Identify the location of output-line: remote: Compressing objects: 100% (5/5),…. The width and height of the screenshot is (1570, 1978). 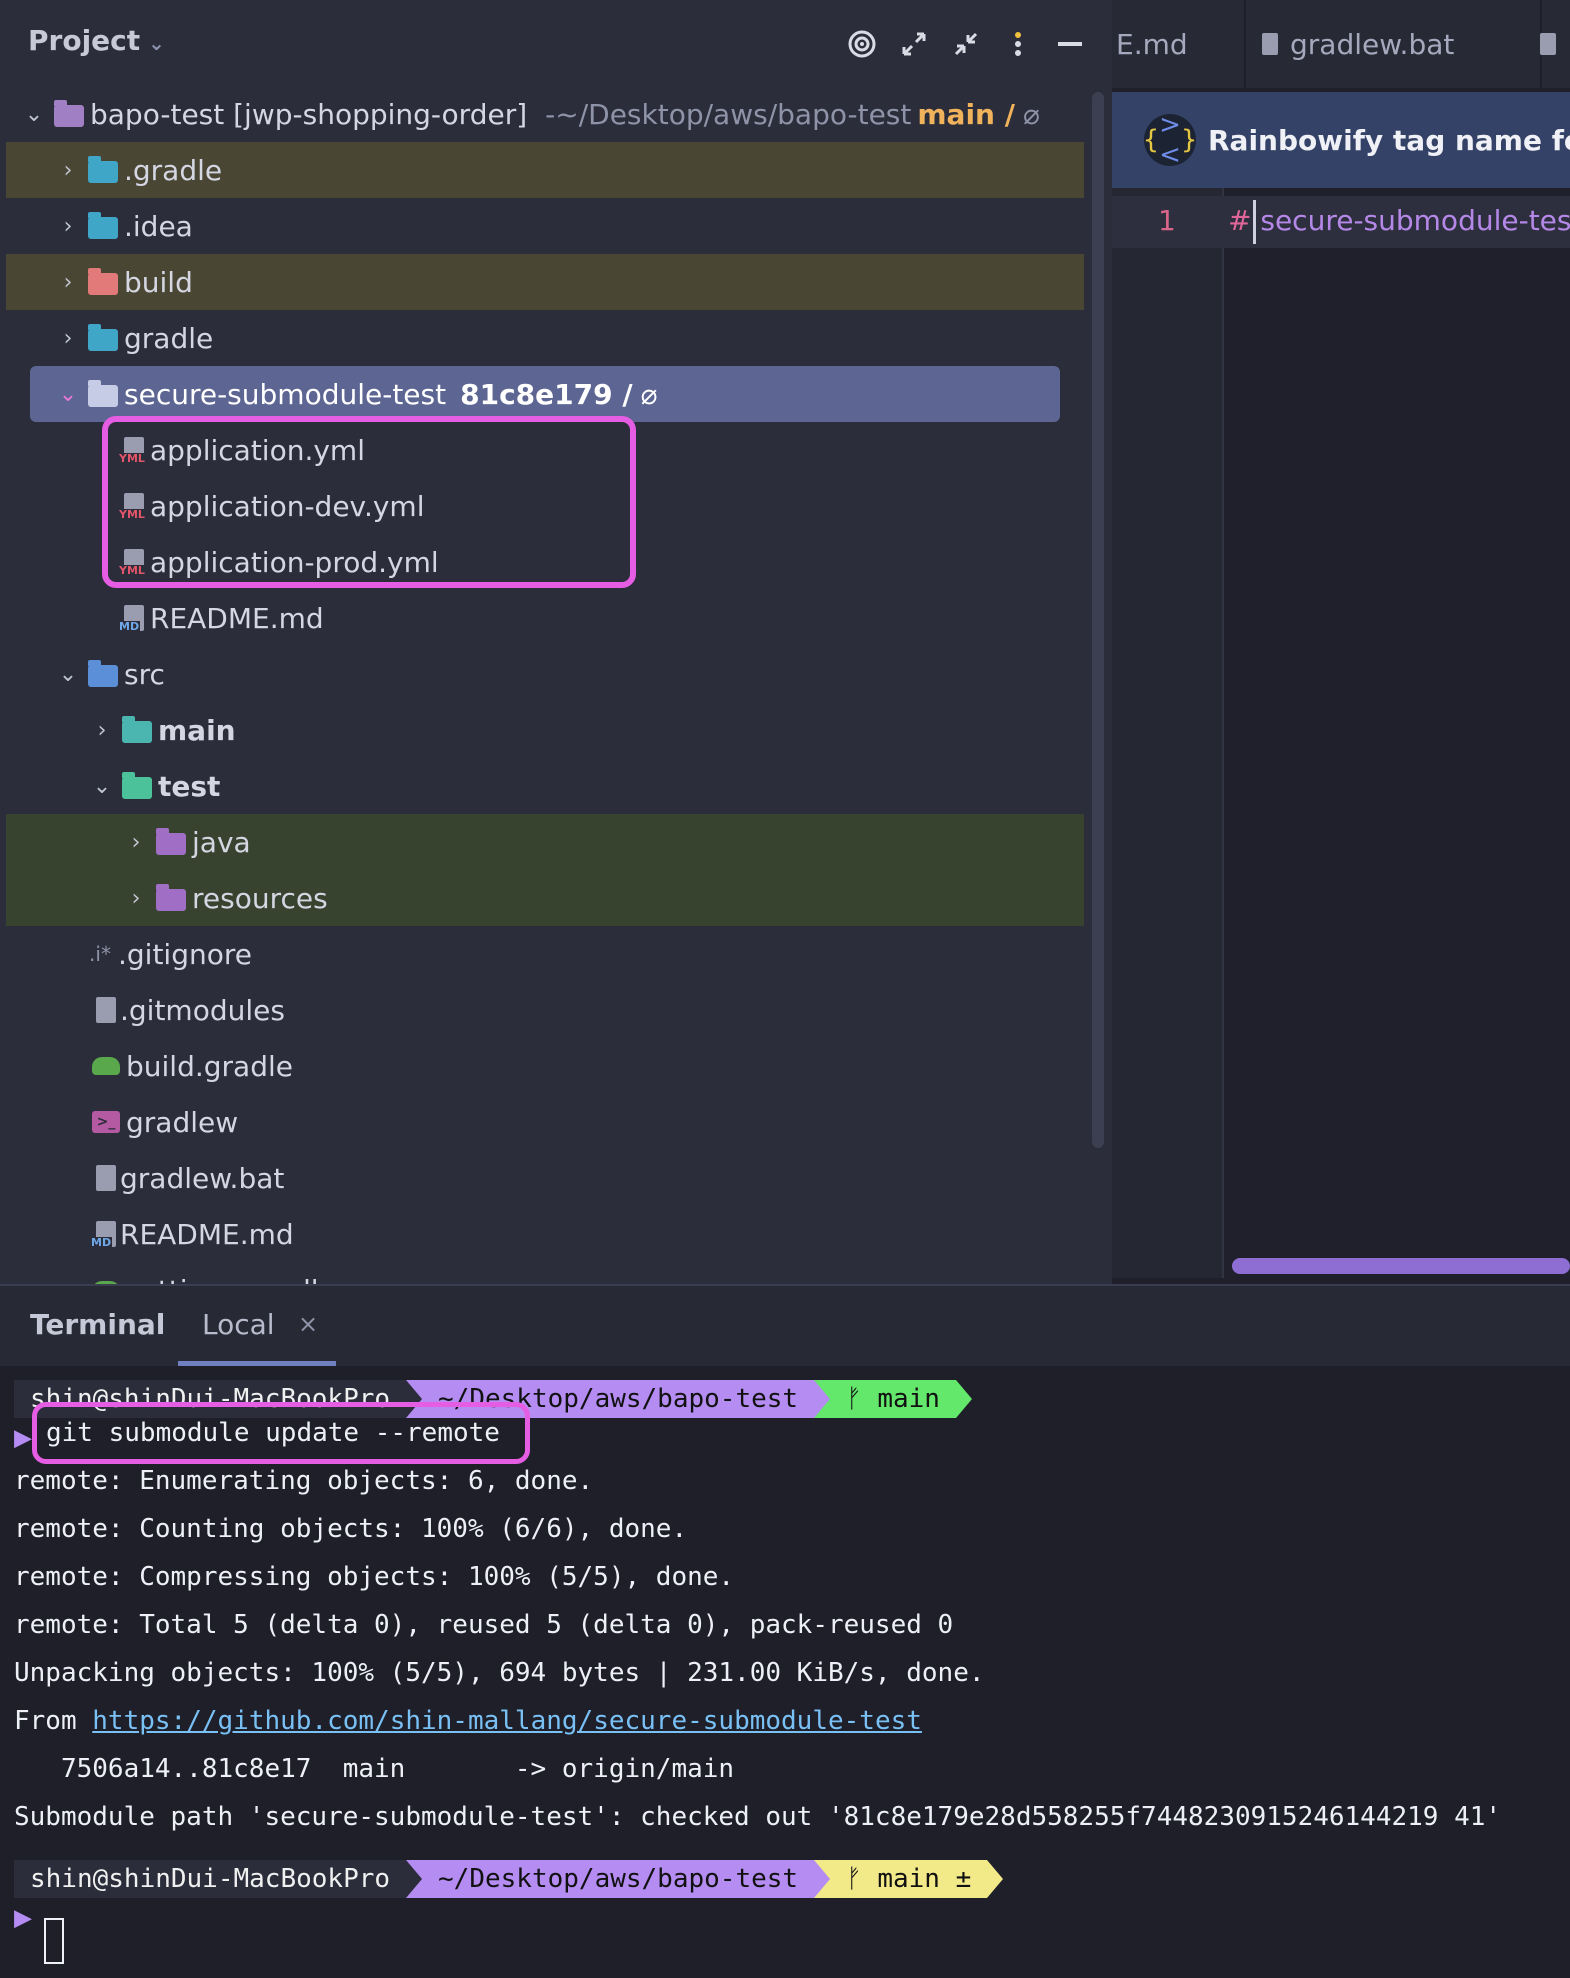
(374, 1577).